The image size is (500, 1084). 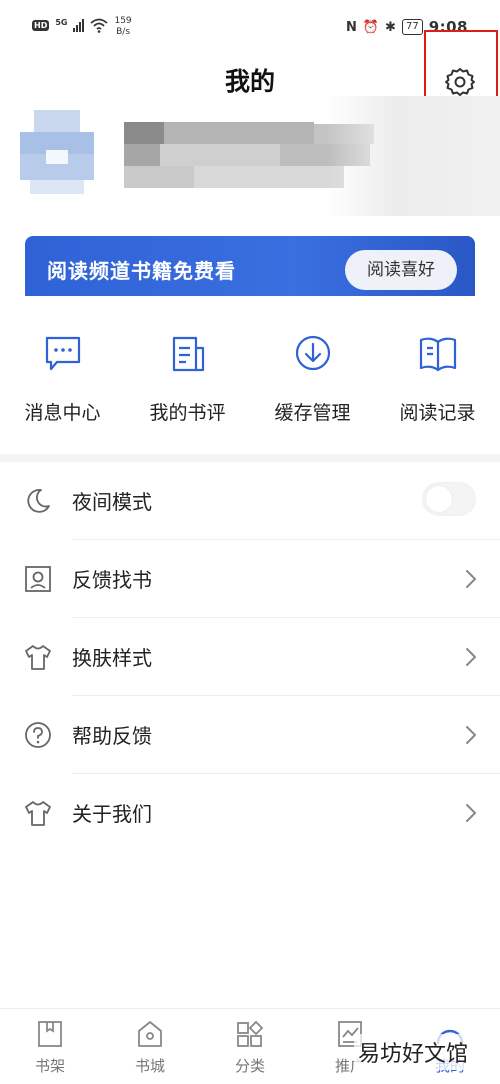 What do you see at coordinates (412, 1052) in the screenshot?
I see `watermark: 易坊好文馆` at bounding box center [412, 1052].